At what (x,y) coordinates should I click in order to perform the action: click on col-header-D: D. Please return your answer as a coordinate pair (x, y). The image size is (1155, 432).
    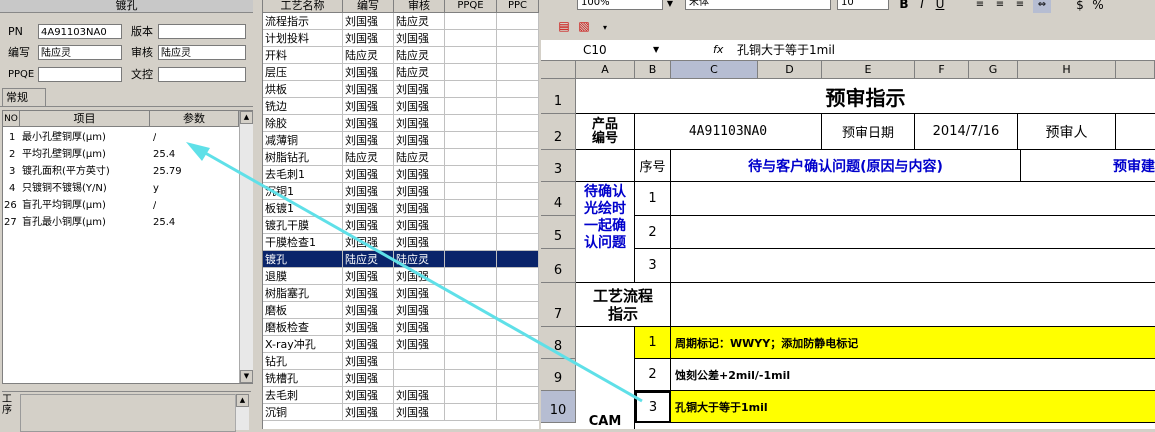
    Looking at the image, I should click on (790, 70).